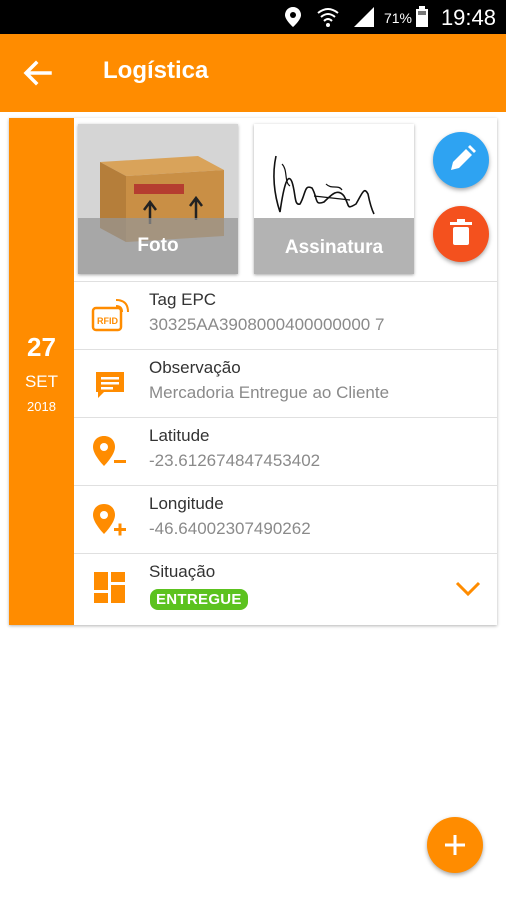  I want to click on observacao-label: Observação, so click(195, 367).